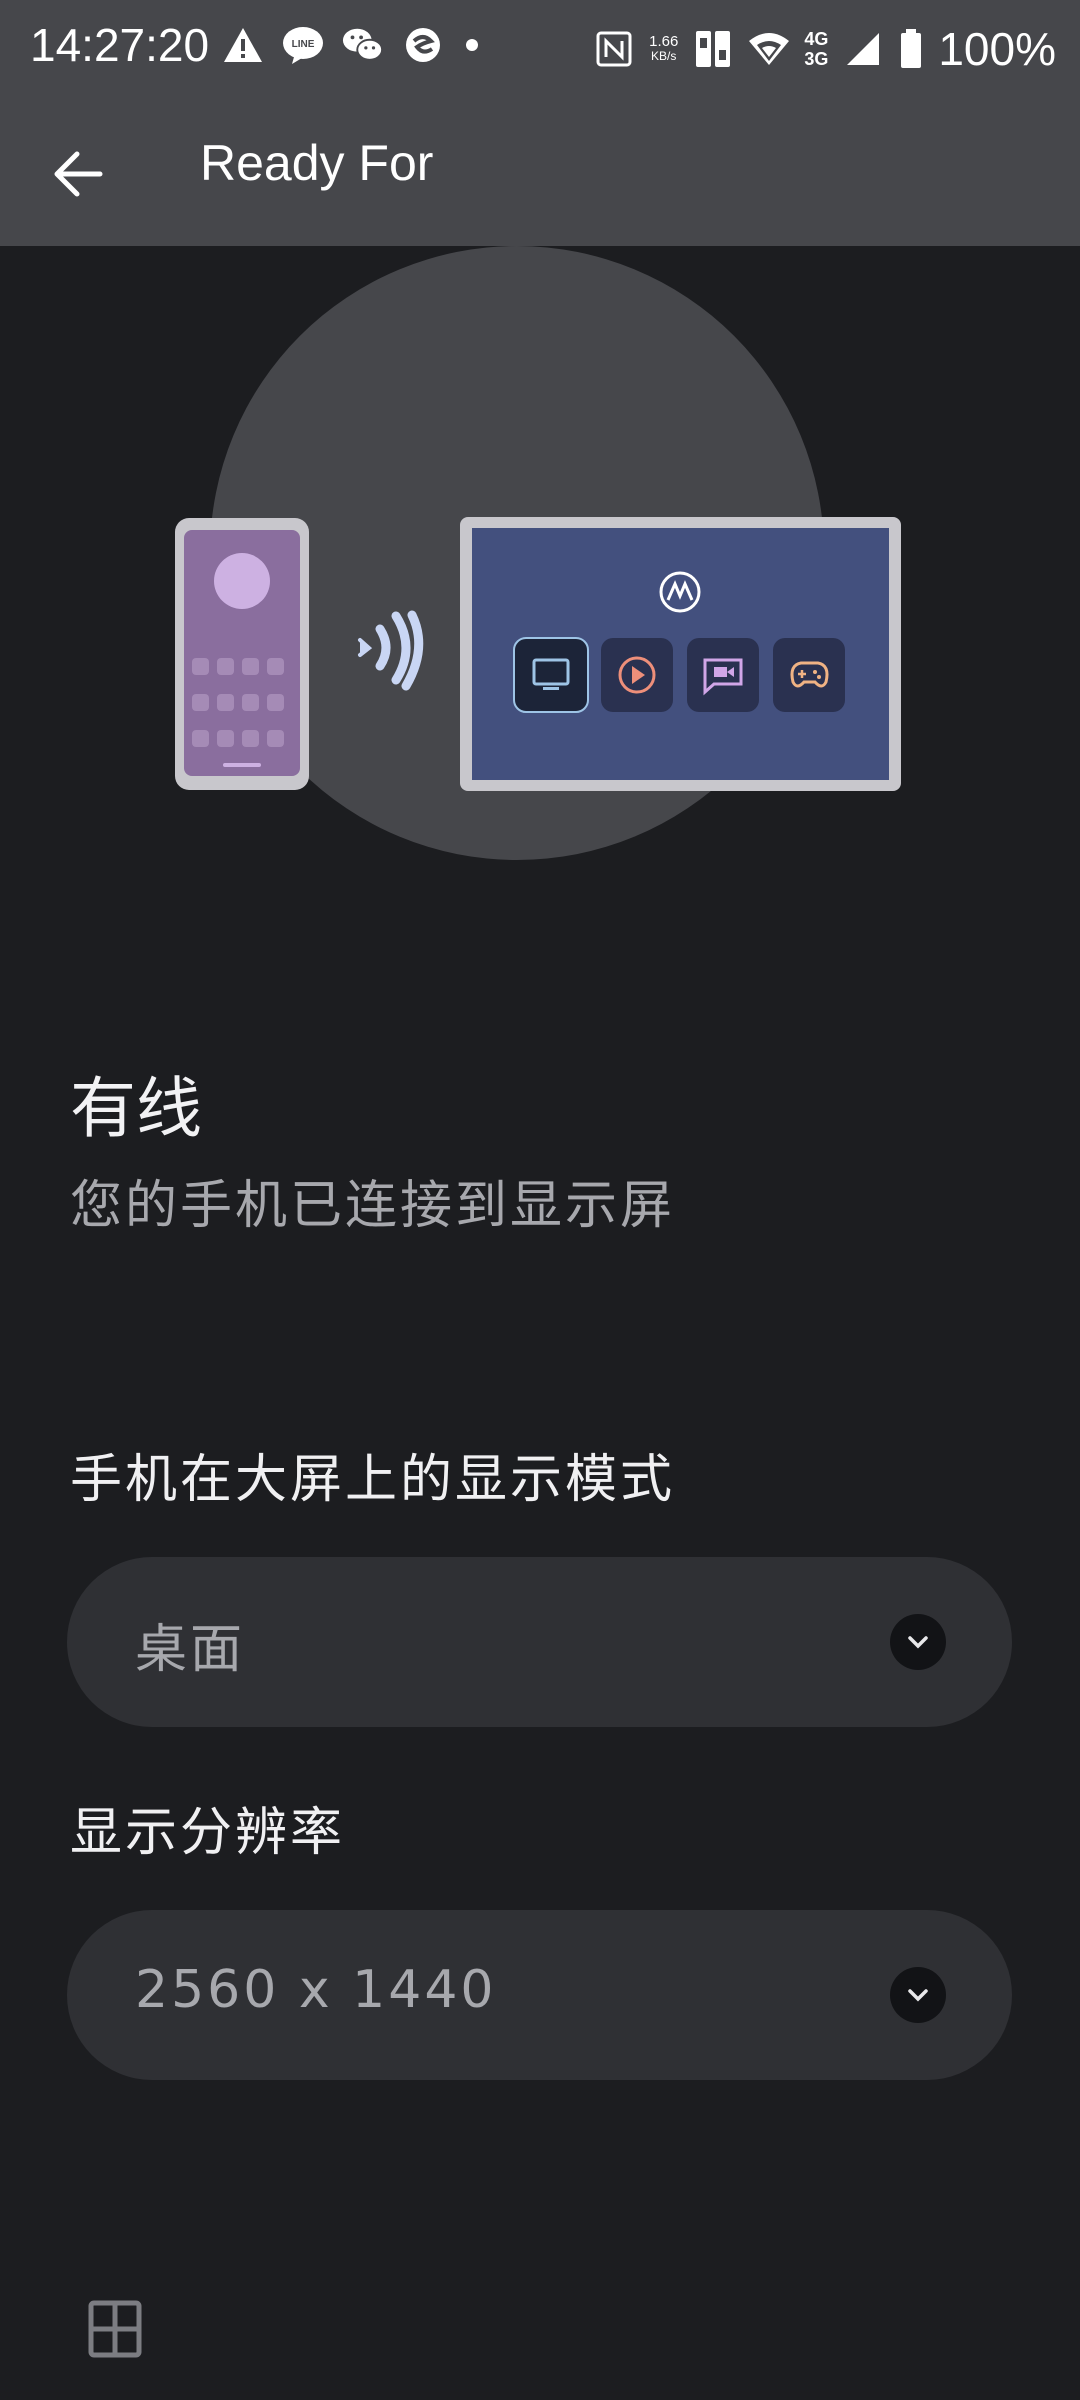  I want to click on net-speed-value: 1.66, so click(664, 41).